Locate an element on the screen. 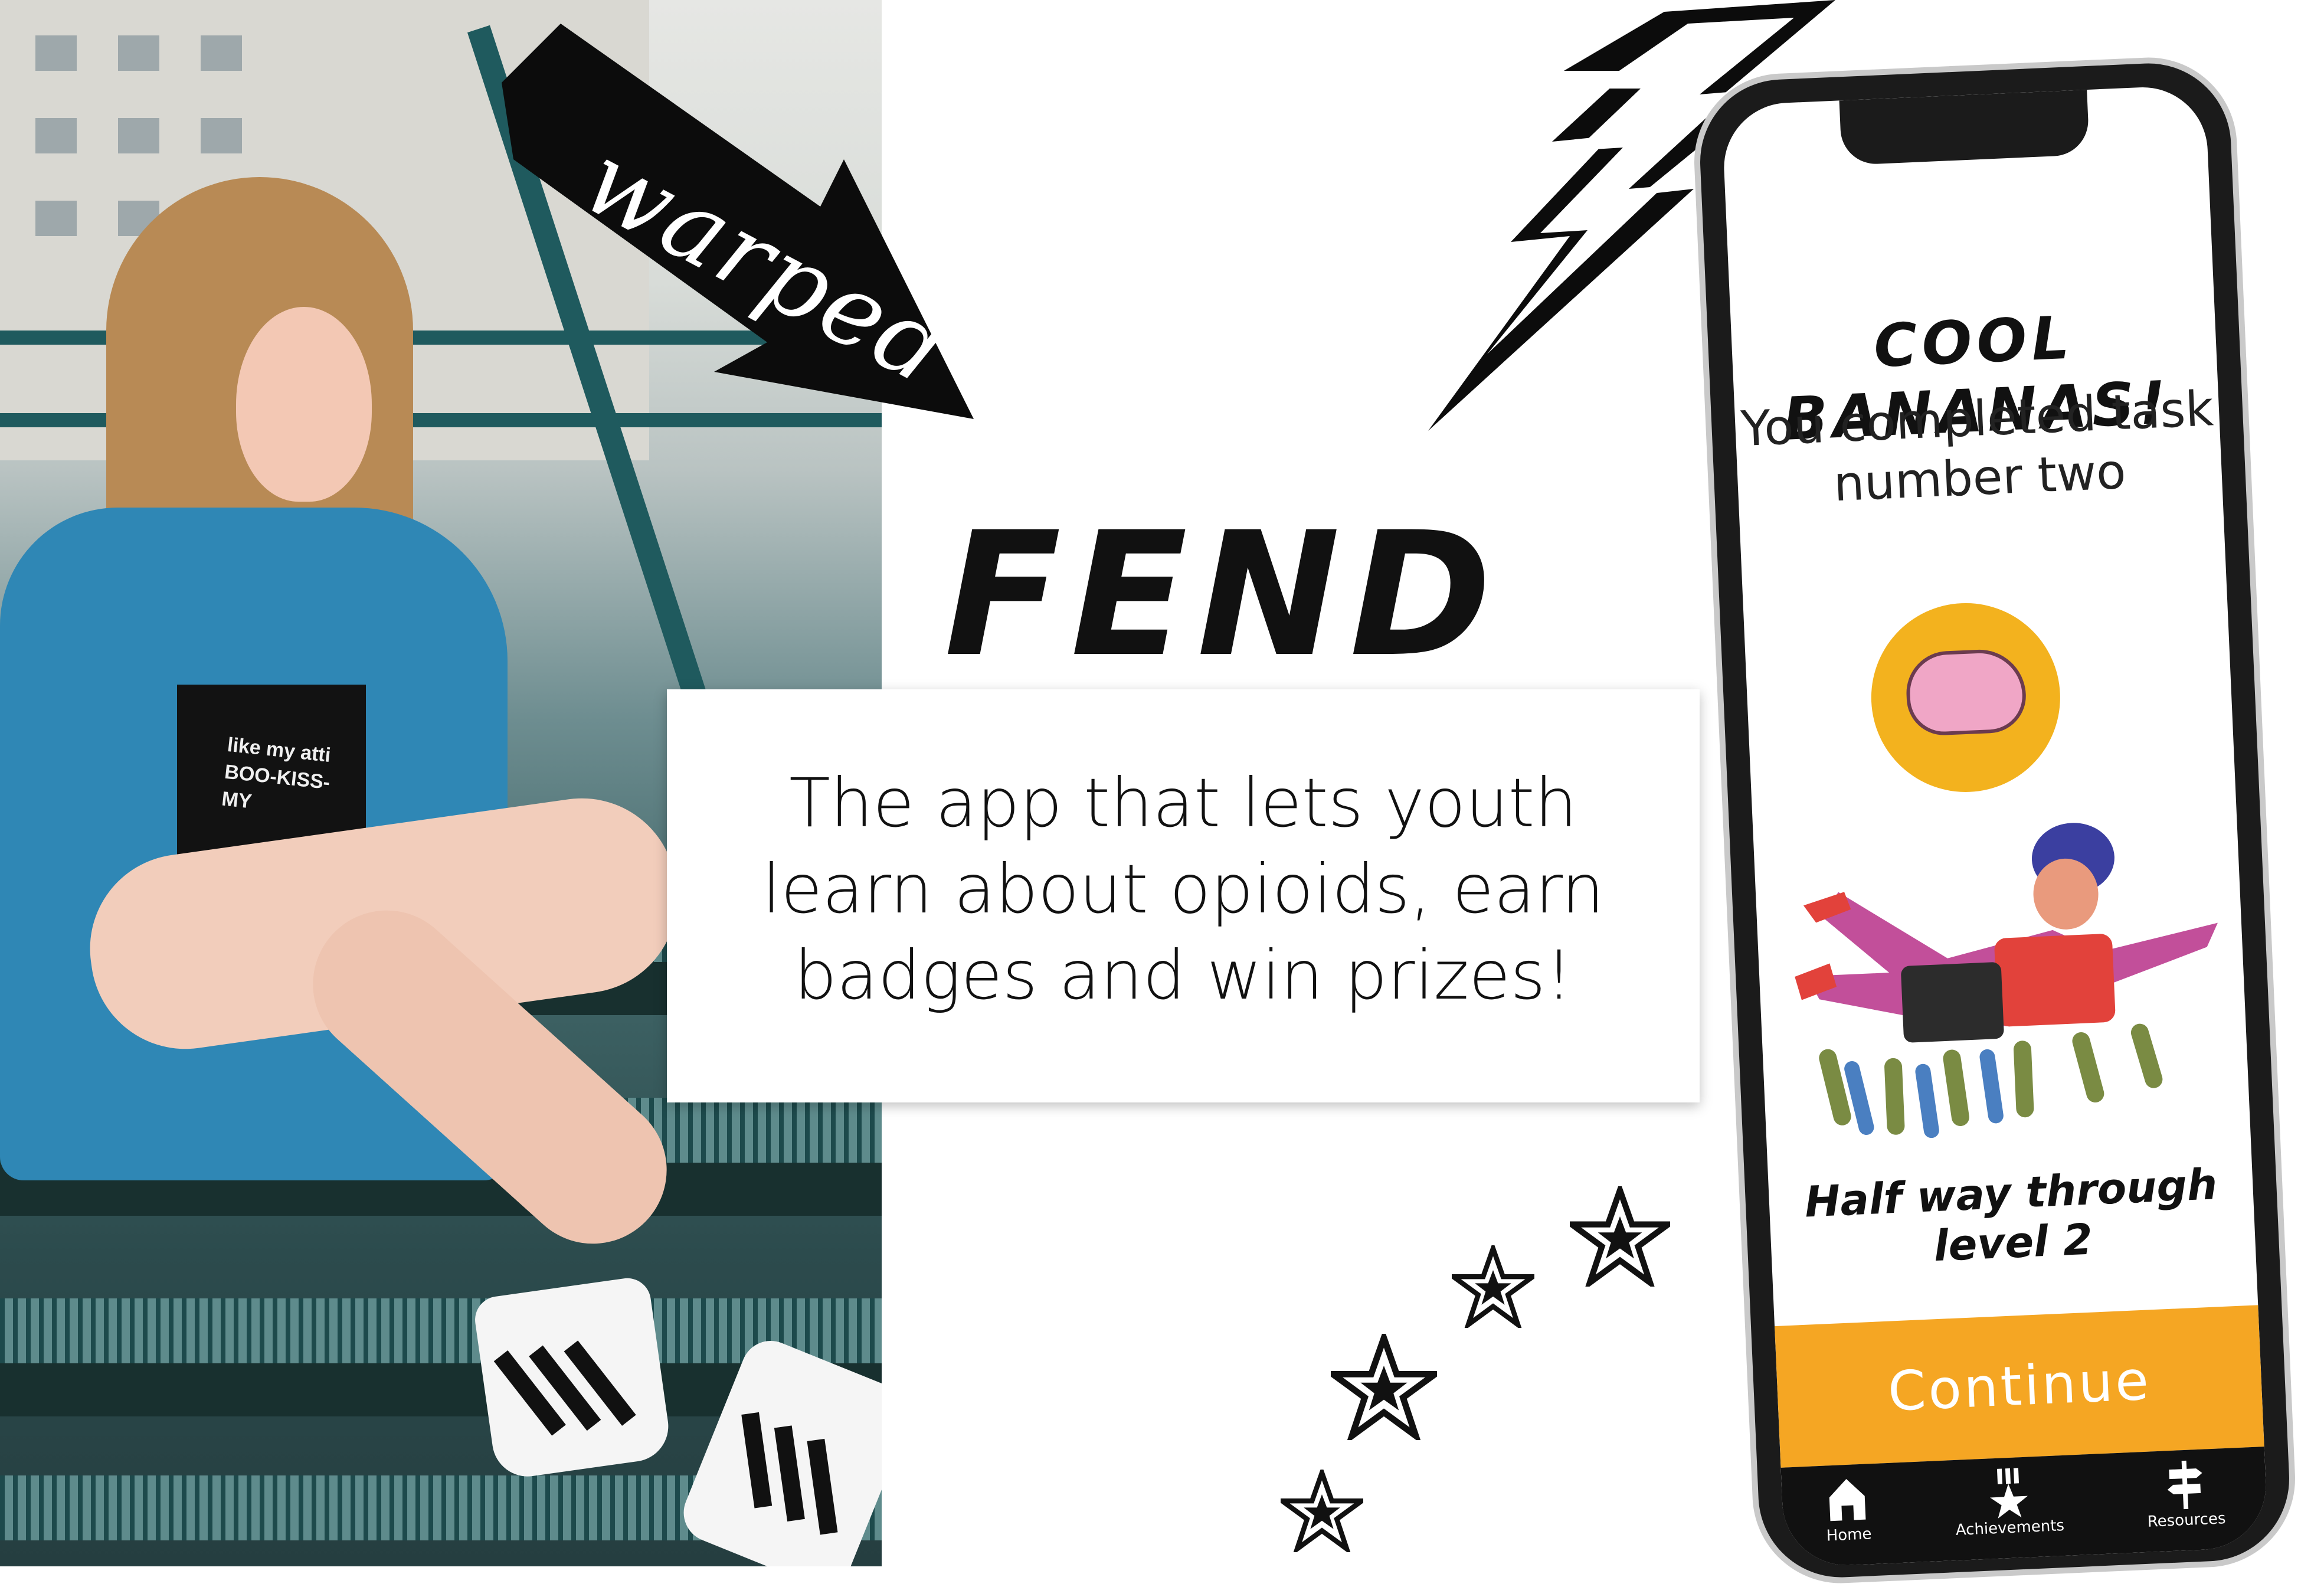  brain-icon is located at coordinates (1966, 692).